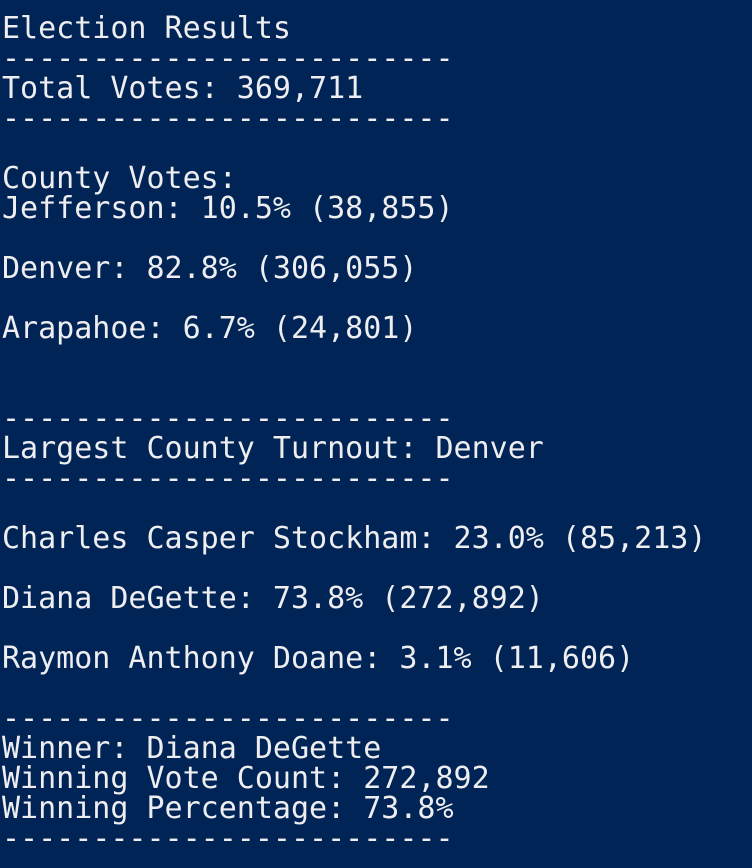 The height and width of the screenshot is (868, 752). I want to click on candidate-line-degette: Diana DeGette: 73.8% (272,892), so click(273, 598).